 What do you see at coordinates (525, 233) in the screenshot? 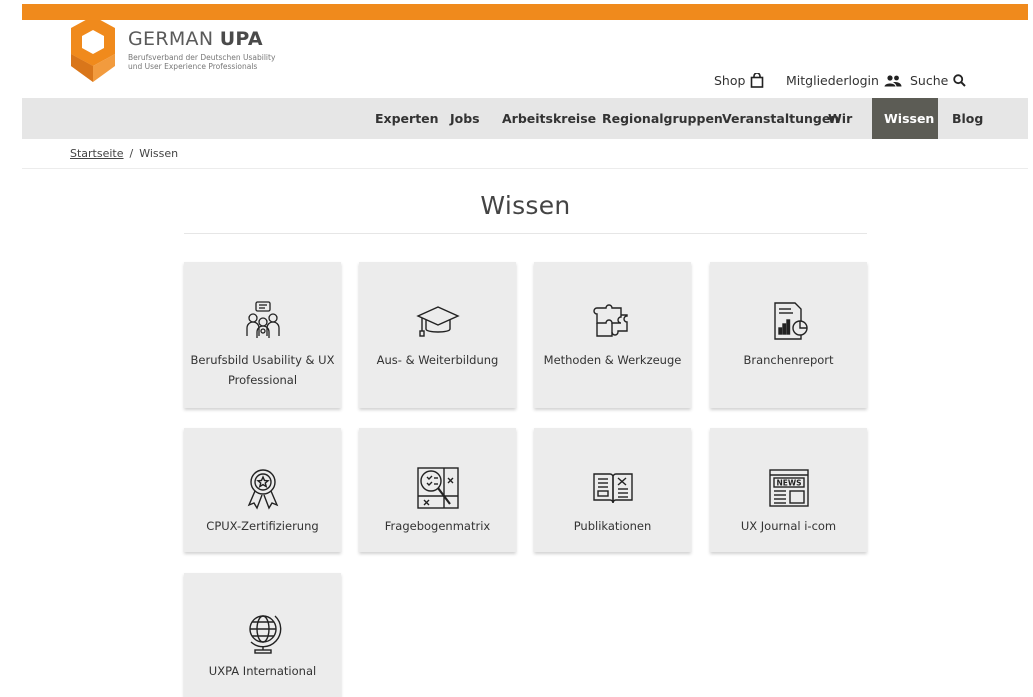
I see `title-divider` at bounding box center [525, 233].